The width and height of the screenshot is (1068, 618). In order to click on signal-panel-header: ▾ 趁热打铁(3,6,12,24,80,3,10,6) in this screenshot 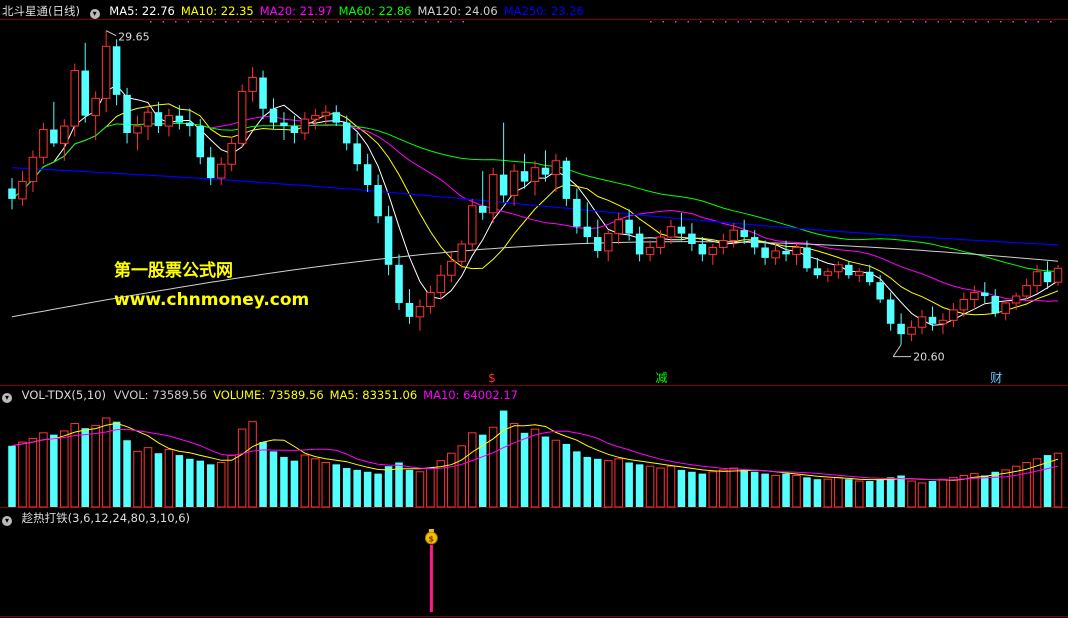, I will do `click(99, 518)`.